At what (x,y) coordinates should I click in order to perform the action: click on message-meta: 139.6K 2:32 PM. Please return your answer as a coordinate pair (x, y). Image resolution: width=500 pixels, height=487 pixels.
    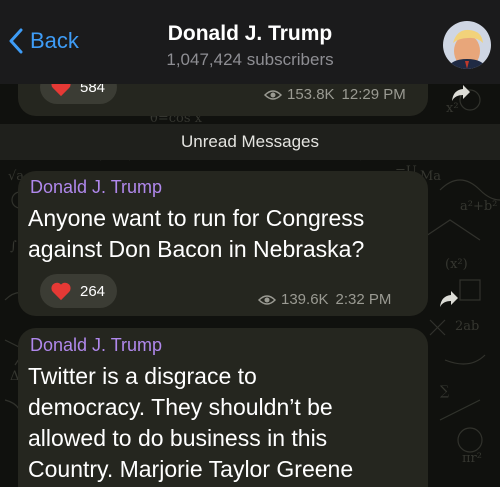
    Looking at the image, I should click on (324, 299).